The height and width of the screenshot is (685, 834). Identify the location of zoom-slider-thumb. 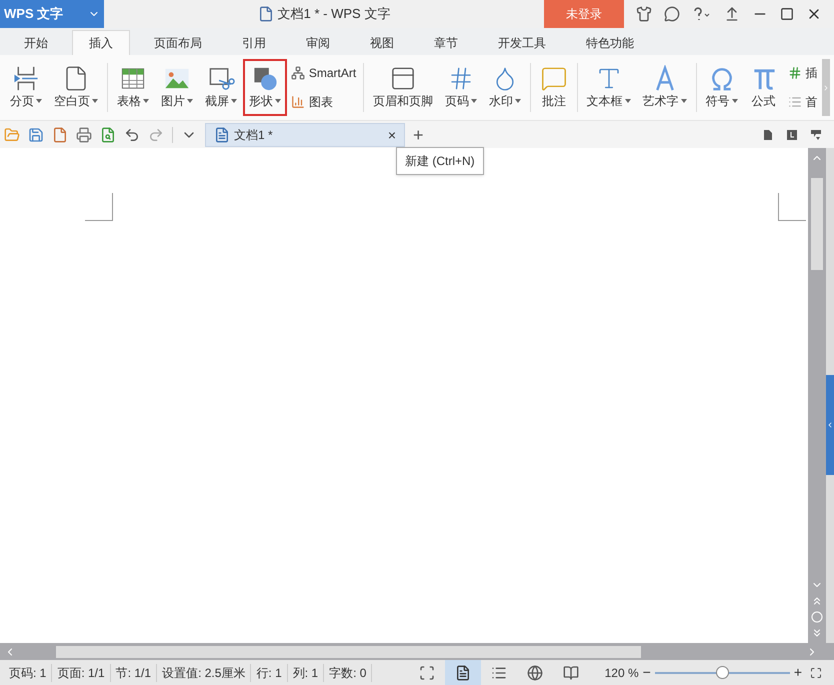
(723, 672).